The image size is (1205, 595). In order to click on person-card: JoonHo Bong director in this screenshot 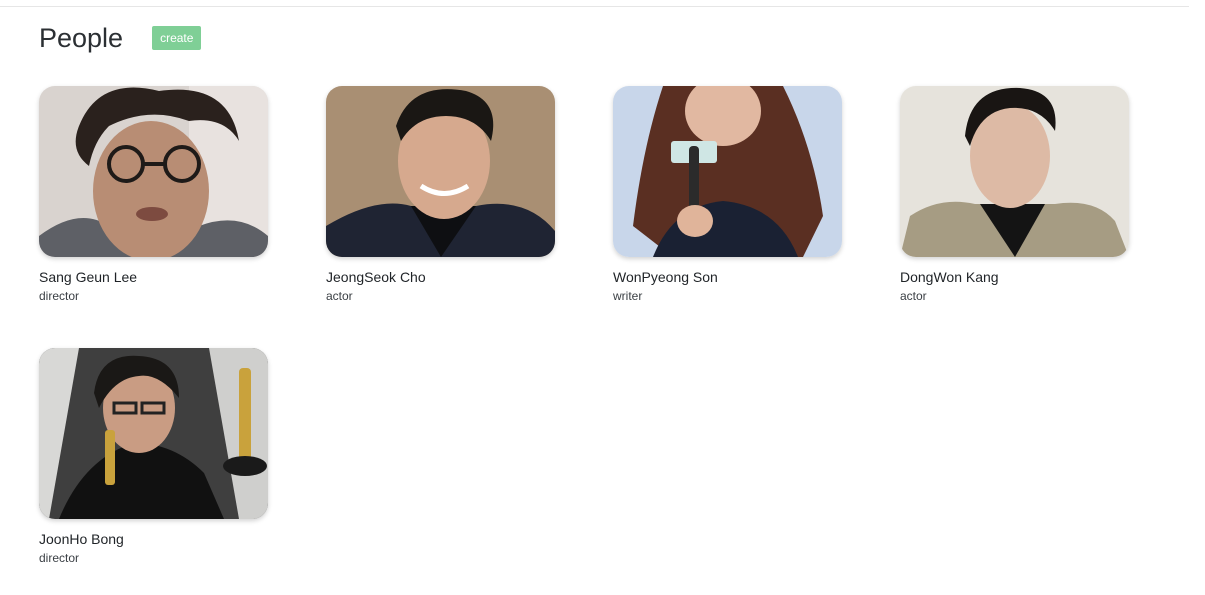, I will do `click(153, 457)`.